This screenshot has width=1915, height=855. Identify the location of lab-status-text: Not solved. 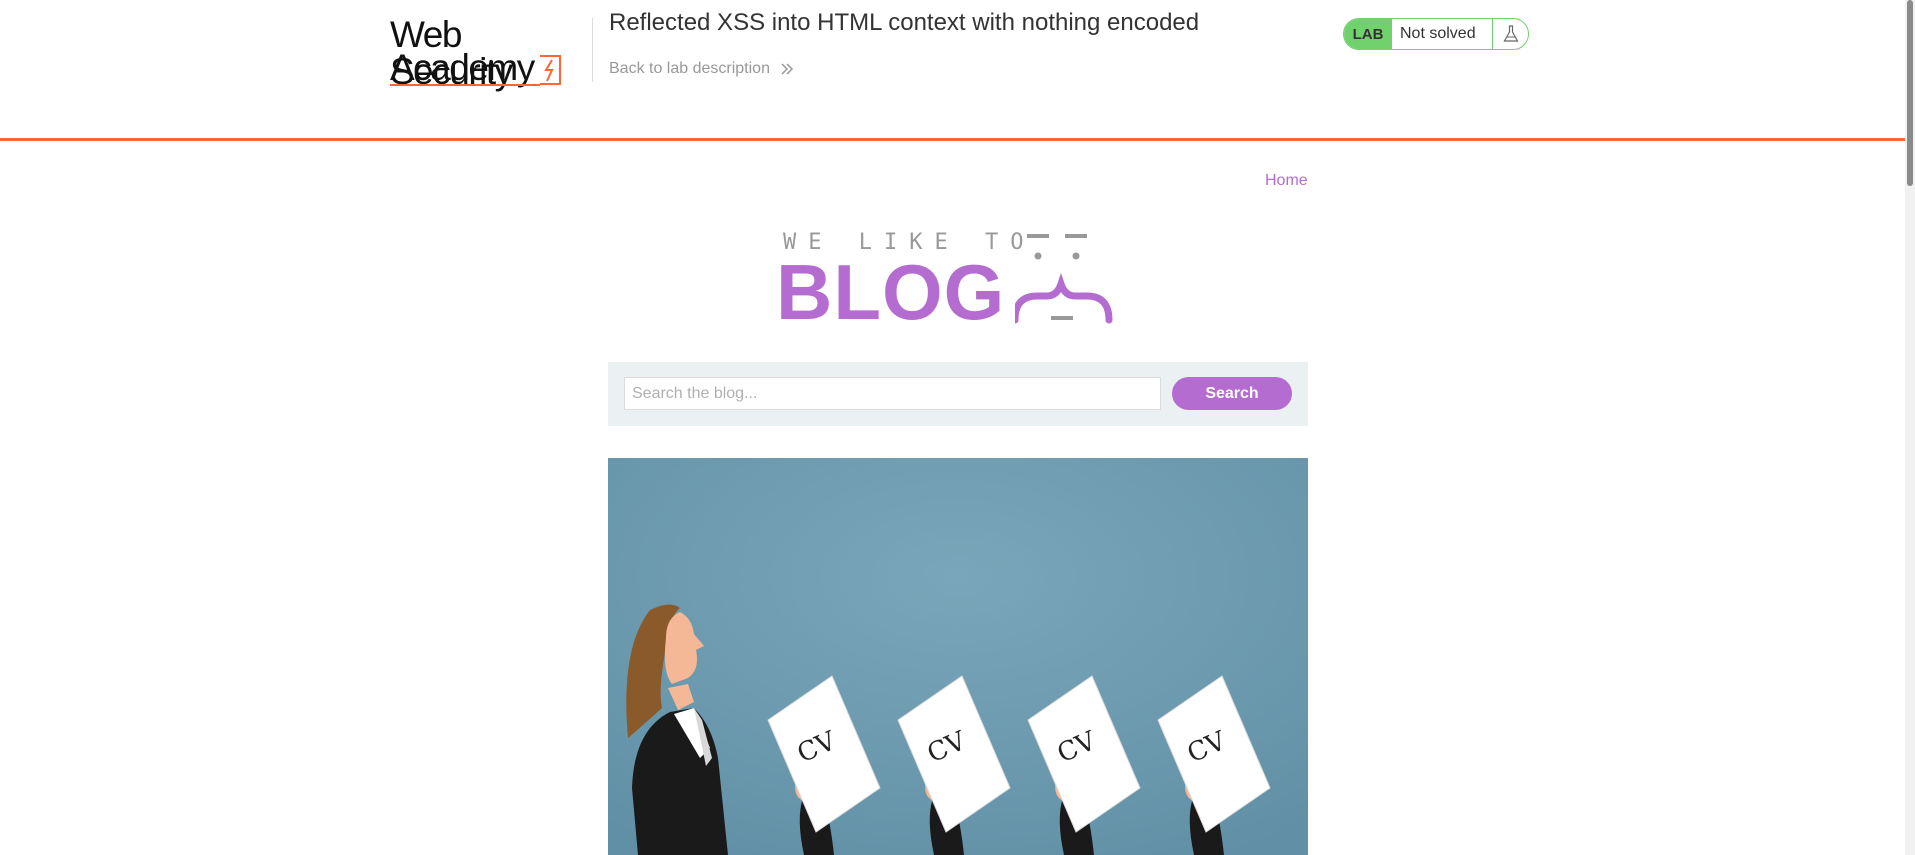
(1438, 33).